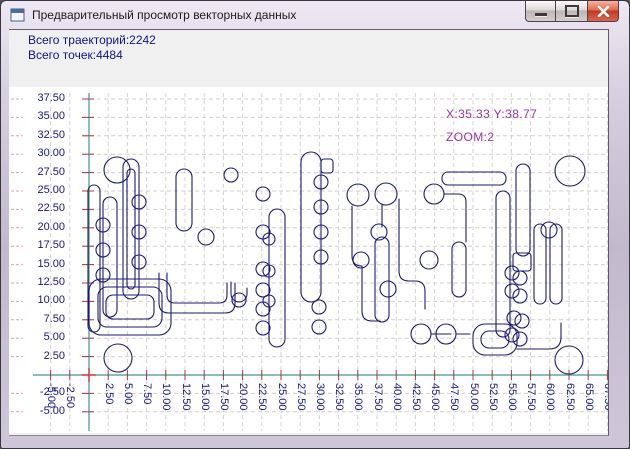 The image size is (630, 449). Describe the element at coordinates (51, 300) in the screenshot. I see `y-axis-label: 10.00` at that location.